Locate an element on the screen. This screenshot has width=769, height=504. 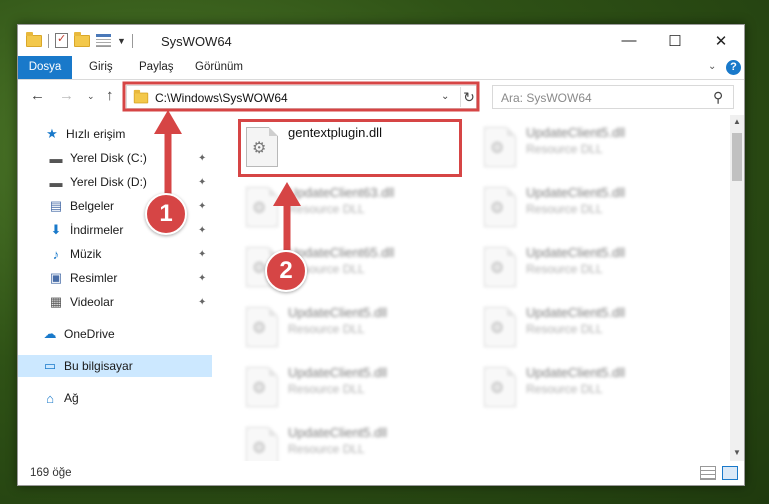
sidebar-item-local-disk-c: ▬ Yerel Disk (C:) ✦ is located at coordinates (115, 158).